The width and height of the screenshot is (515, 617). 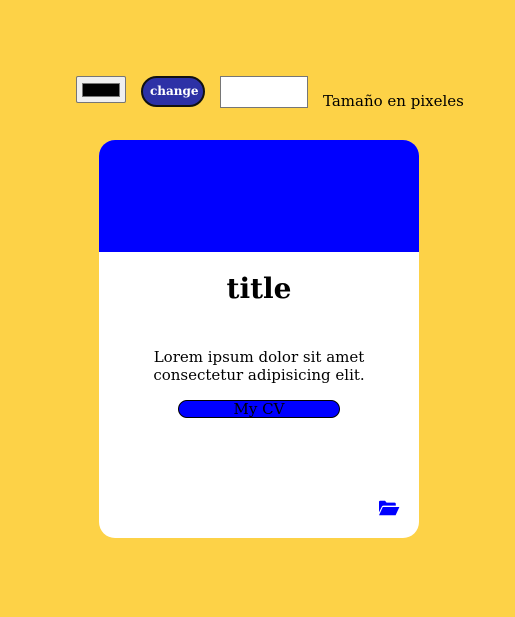 What do you see at coordinates (259, 409) in the screenshot?
I see `cv-button: My CV` at bounding box center [259, 409].